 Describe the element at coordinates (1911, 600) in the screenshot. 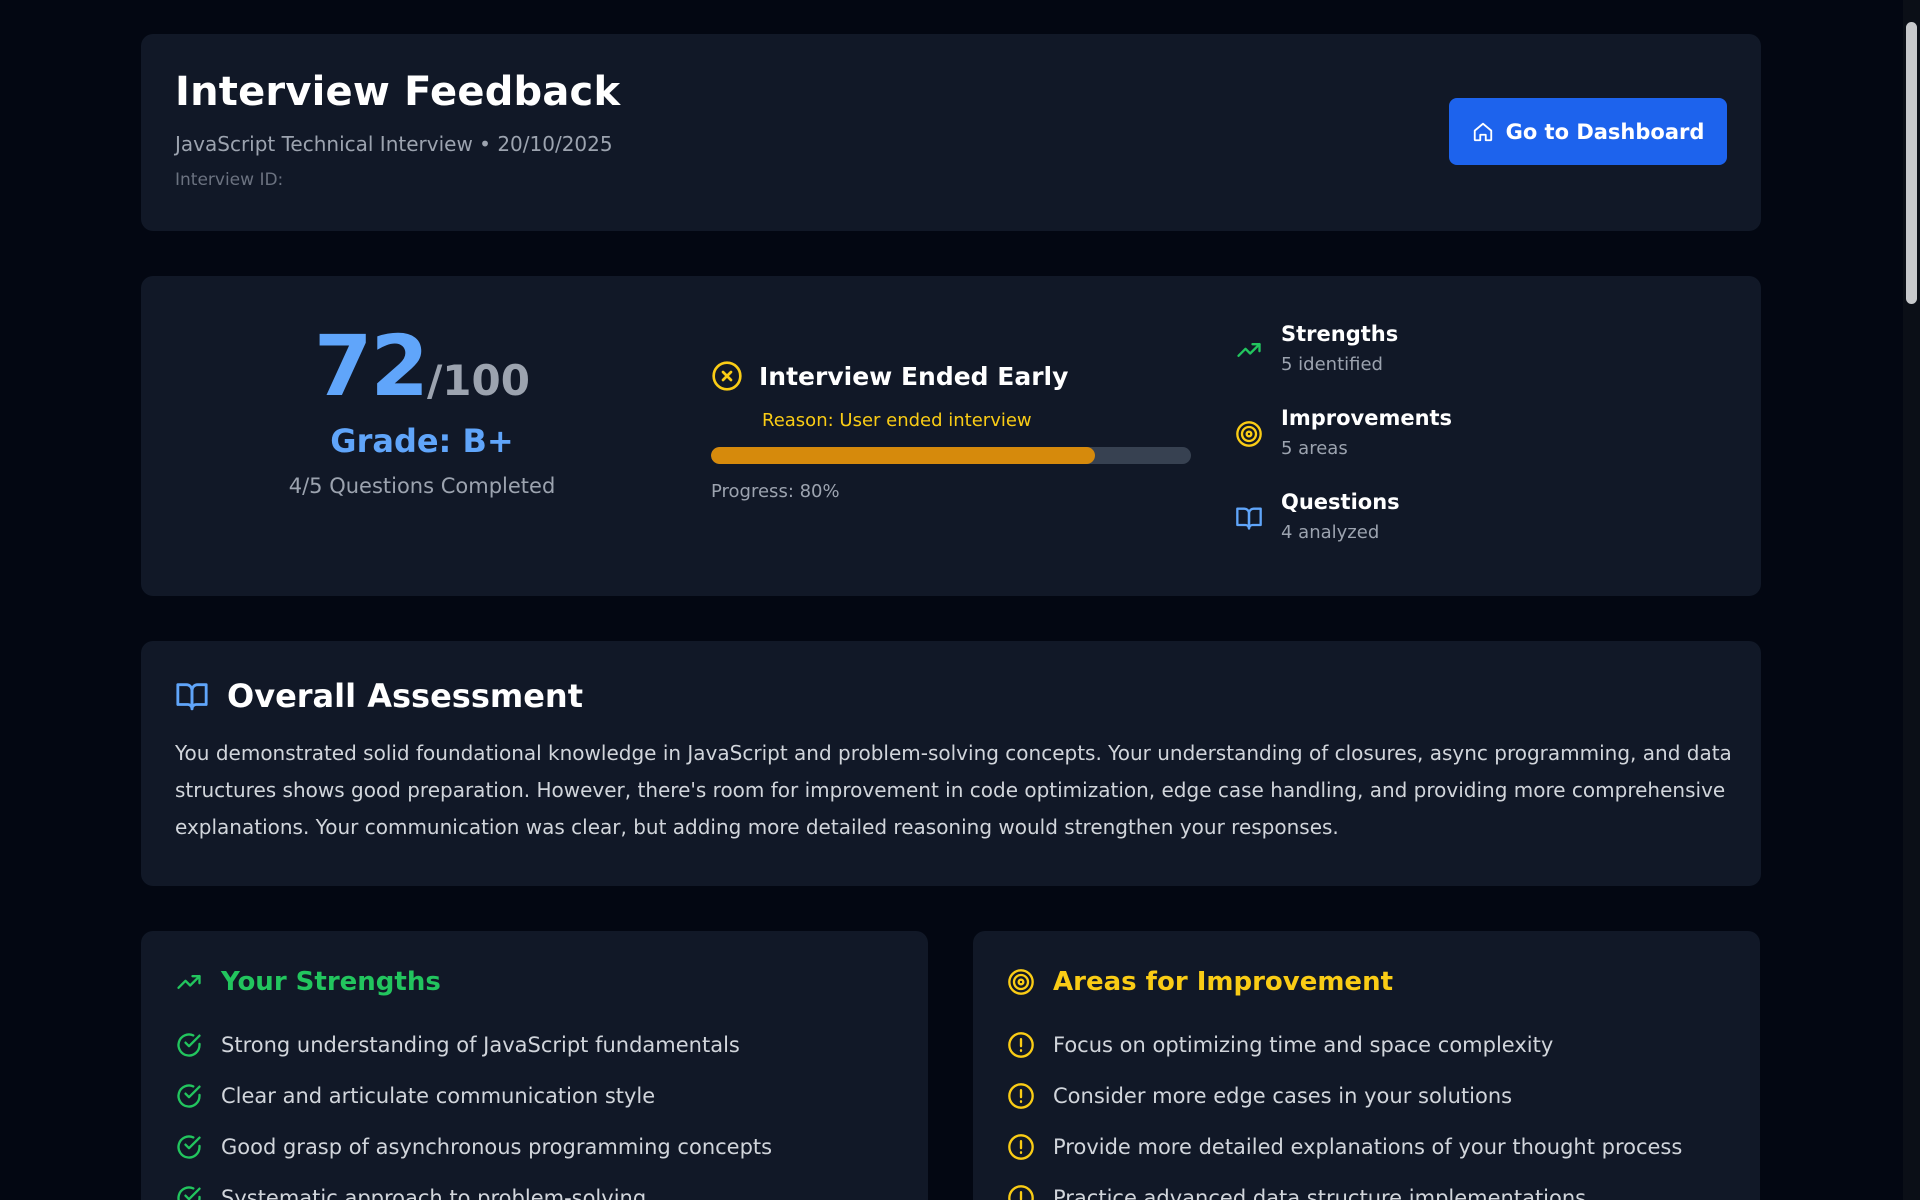

I see `page-scrollbar` at that location.